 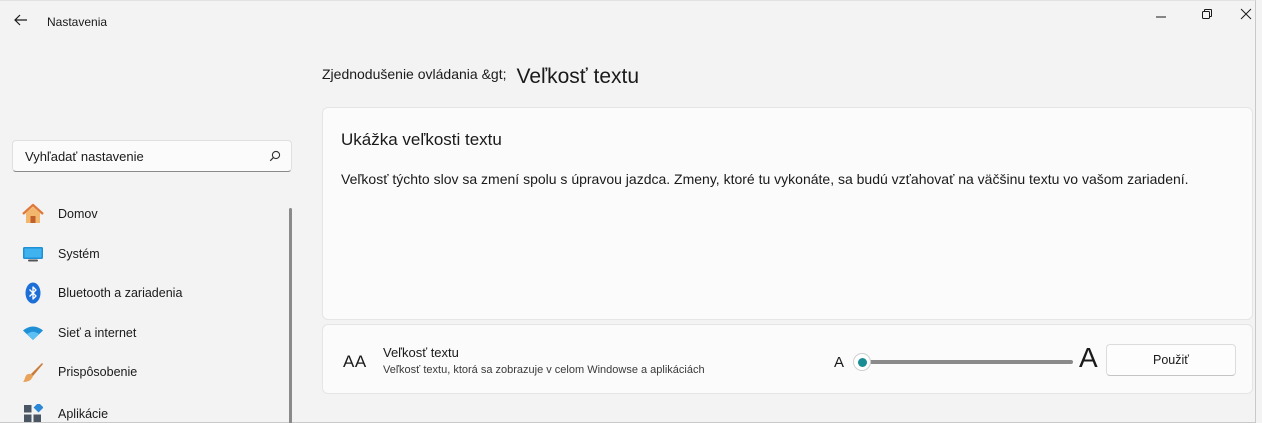 What do you see at coordinates (421, 352) in the screenshot?
I see `setting-title: Veľkosť textu` at bounding box center [421, 352].